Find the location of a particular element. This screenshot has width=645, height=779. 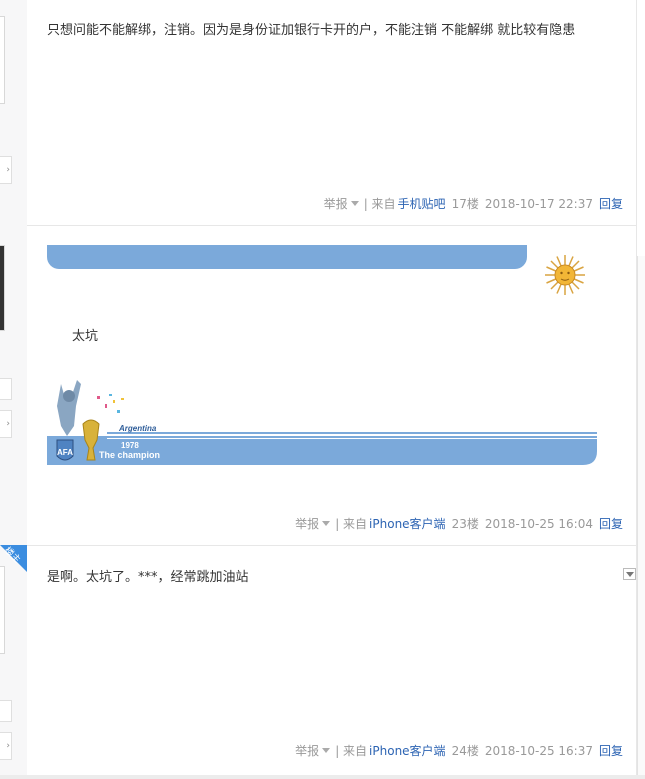

post-meta: 举报 | 来自 iPhone客户端 24楼 2018-10-25 16:37 回复 is located at coordinates (459, 750).